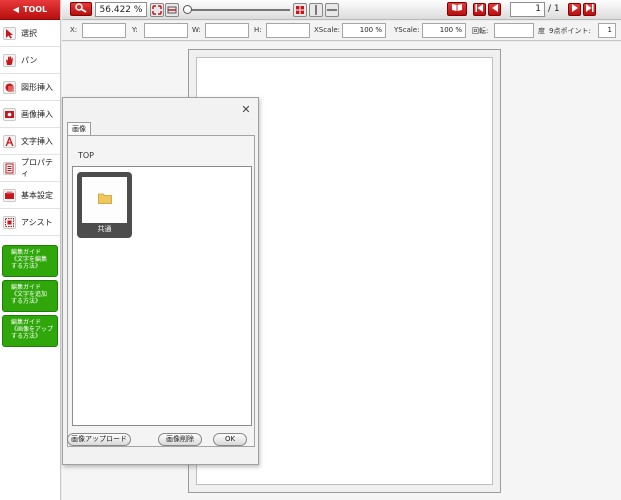  I want to click on sidebar-item-label: 基本設定, so click(37, 195).